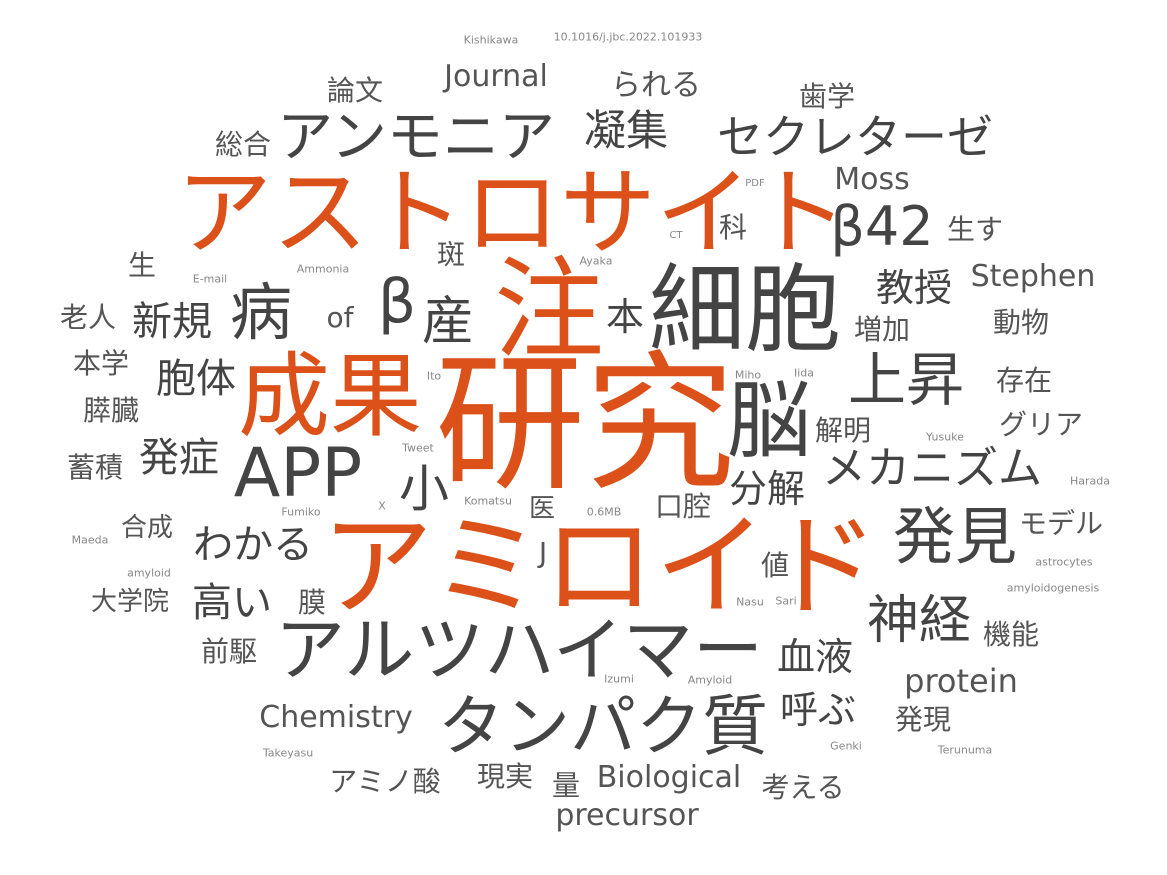 This screenshot has height=875, width=1167. Describe the element at coordinates (382, 506) in the screenshot. I see `word-x: X` at that location.